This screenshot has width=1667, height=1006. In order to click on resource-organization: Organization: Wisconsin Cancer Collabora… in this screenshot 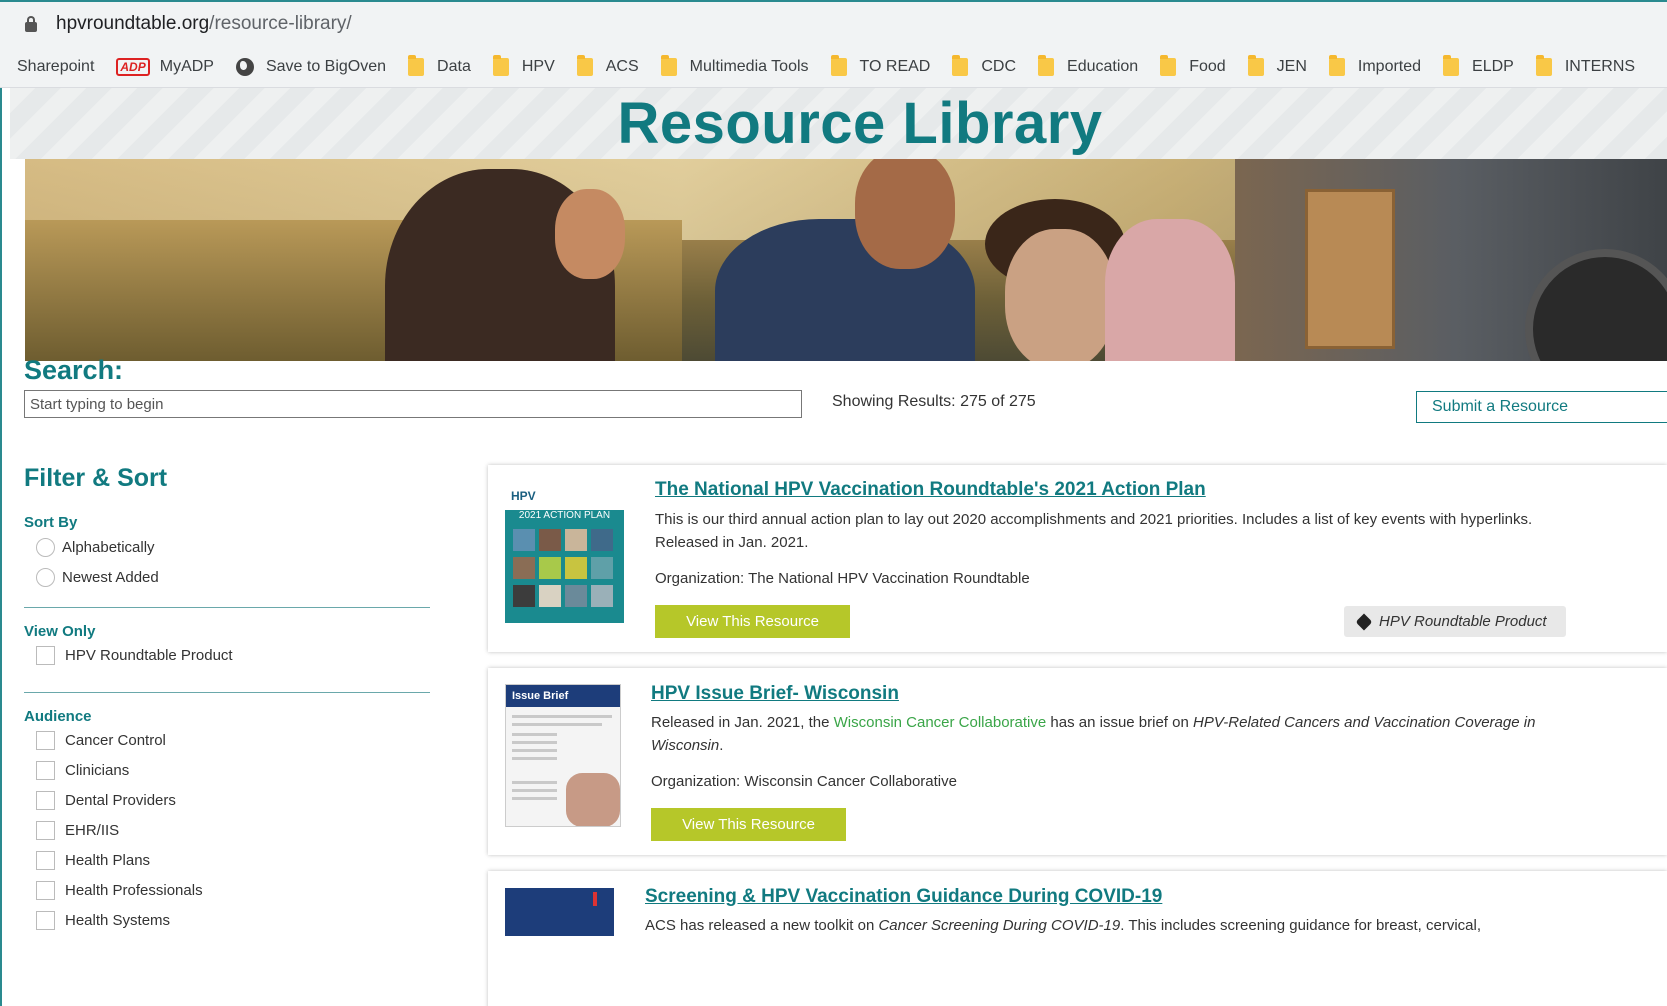, I will do `click(804, 781)`.